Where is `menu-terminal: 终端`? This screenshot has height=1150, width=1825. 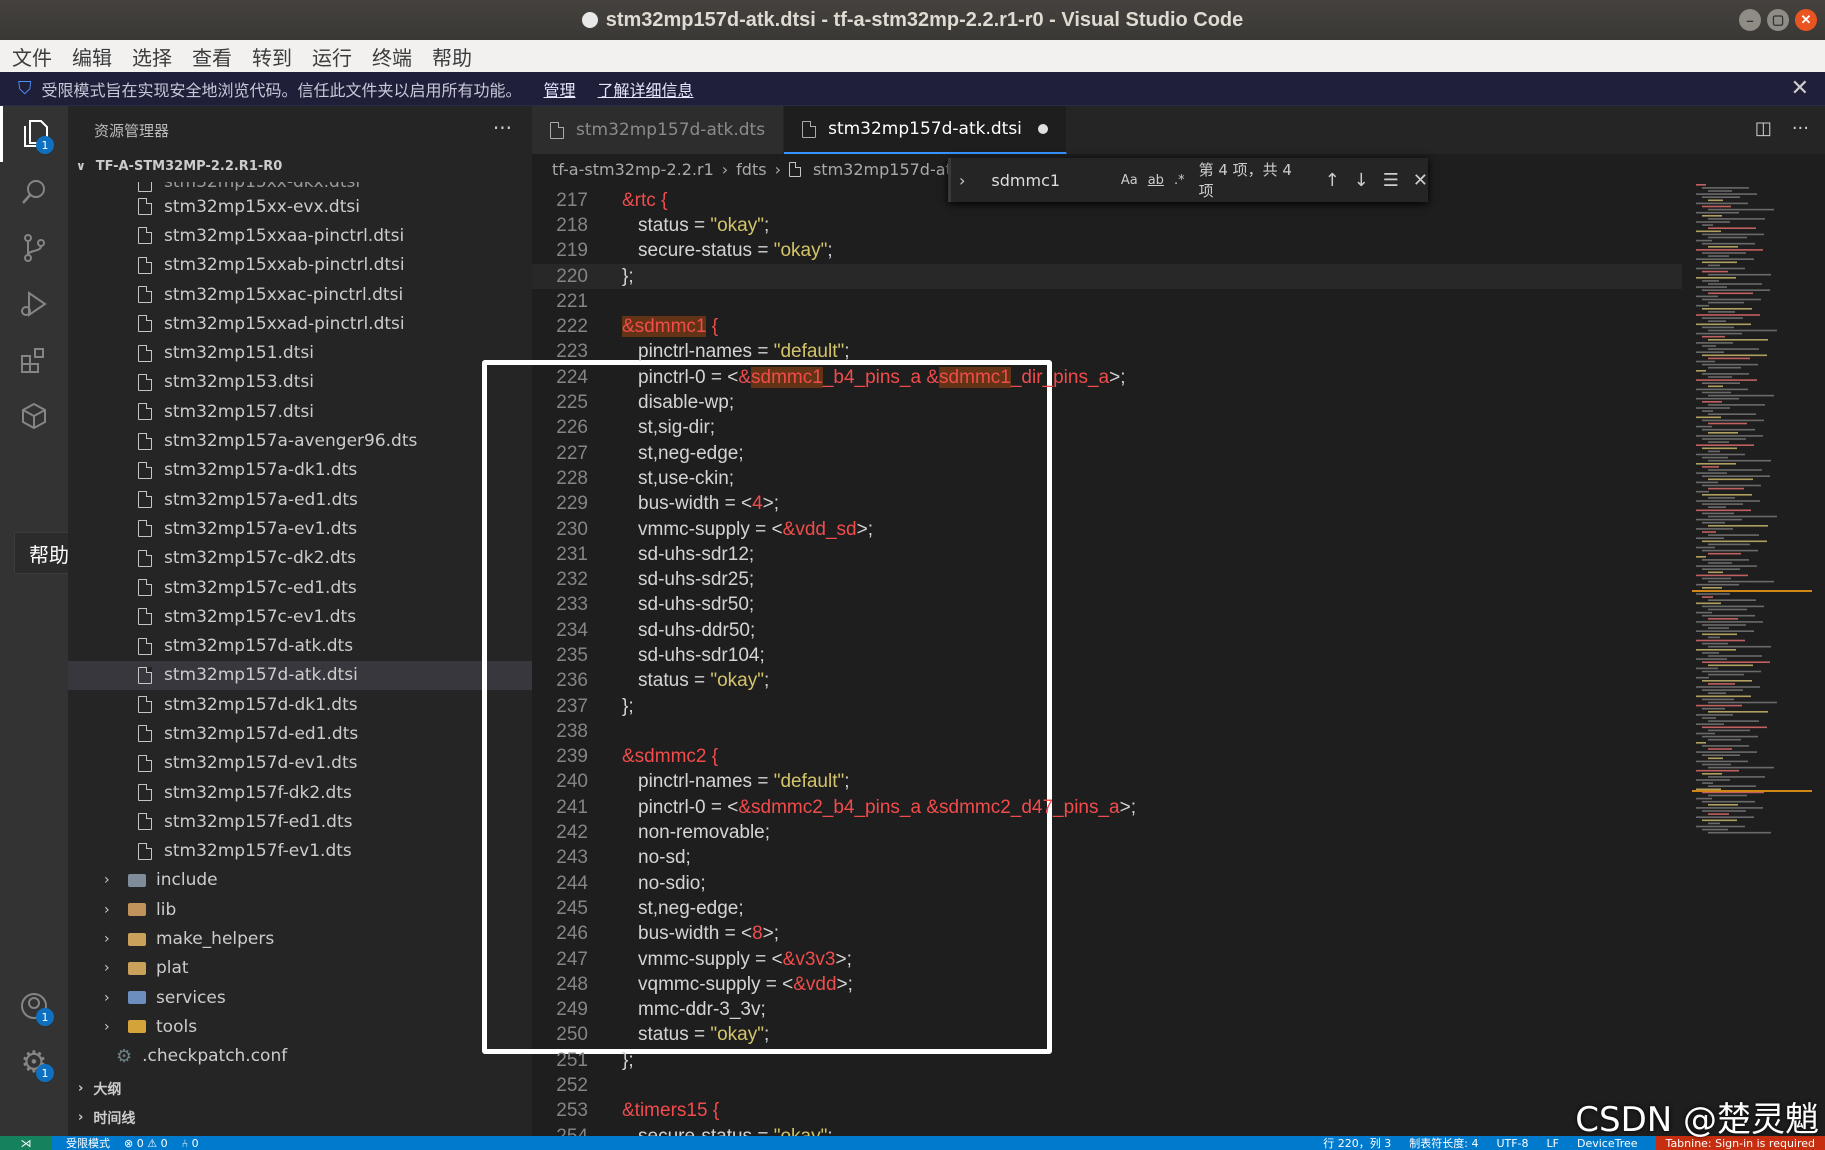
menu-terminal: 终端 is located at coordinates (392, 56).